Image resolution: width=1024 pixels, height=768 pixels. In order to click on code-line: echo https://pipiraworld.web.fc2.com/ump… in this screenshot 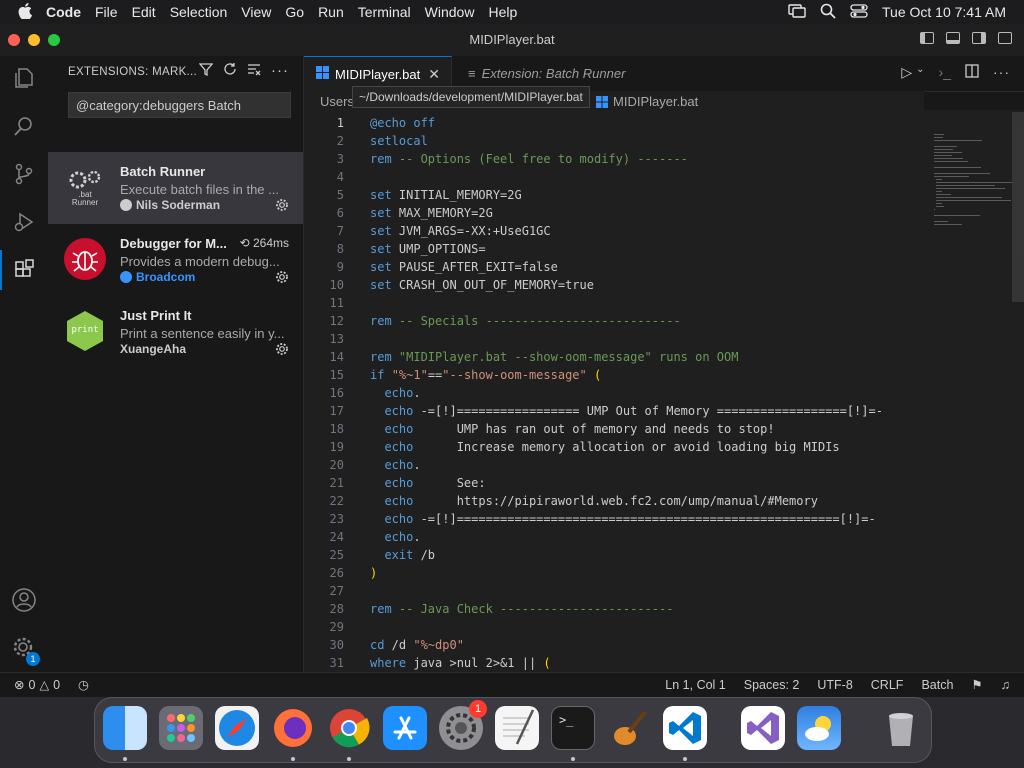, I will do `click(593, 501)`.